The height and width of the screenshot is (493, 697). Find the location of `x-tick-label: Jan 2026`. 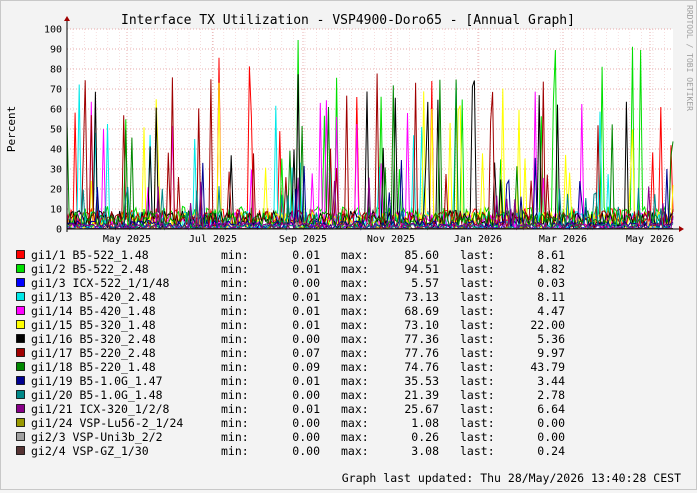

x-tick-label: Jan 2026 is located at coordinates (478, 239).